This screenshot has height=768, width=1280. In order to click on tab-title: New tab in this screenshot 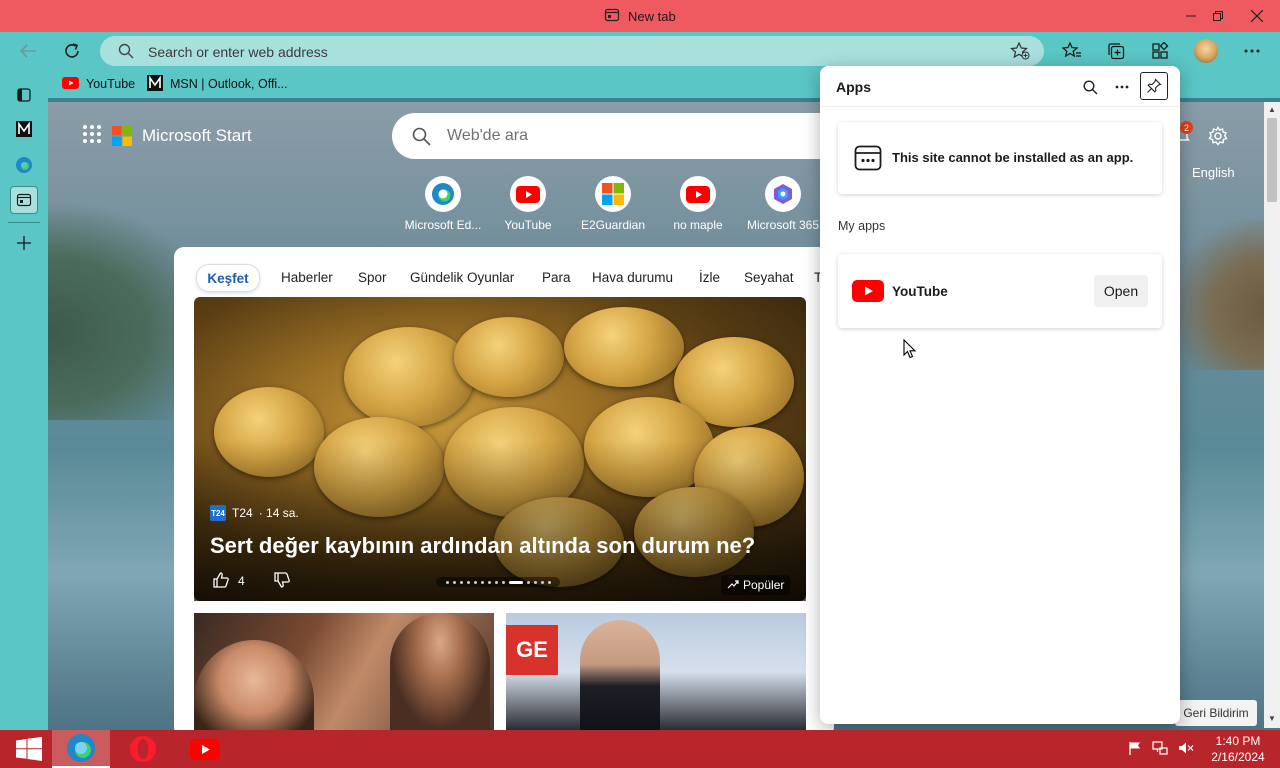, I will do `click(652, 16)`.